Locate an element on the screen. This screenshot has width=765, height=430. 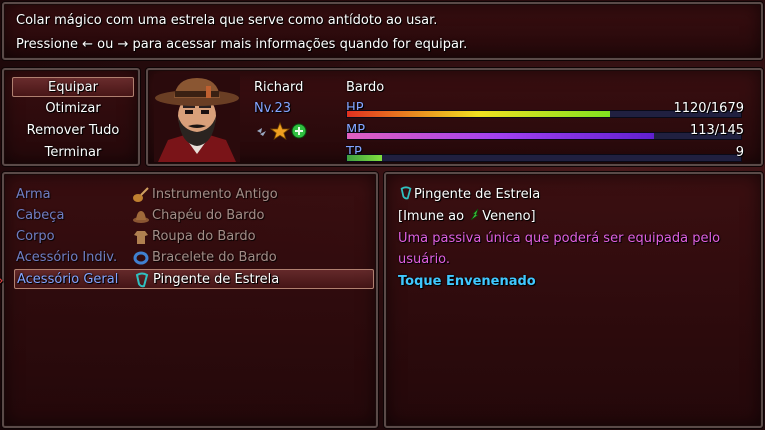
command-window: Equipar Otimizar Remover Tudo Terminar is located at coordinates (71, 117).